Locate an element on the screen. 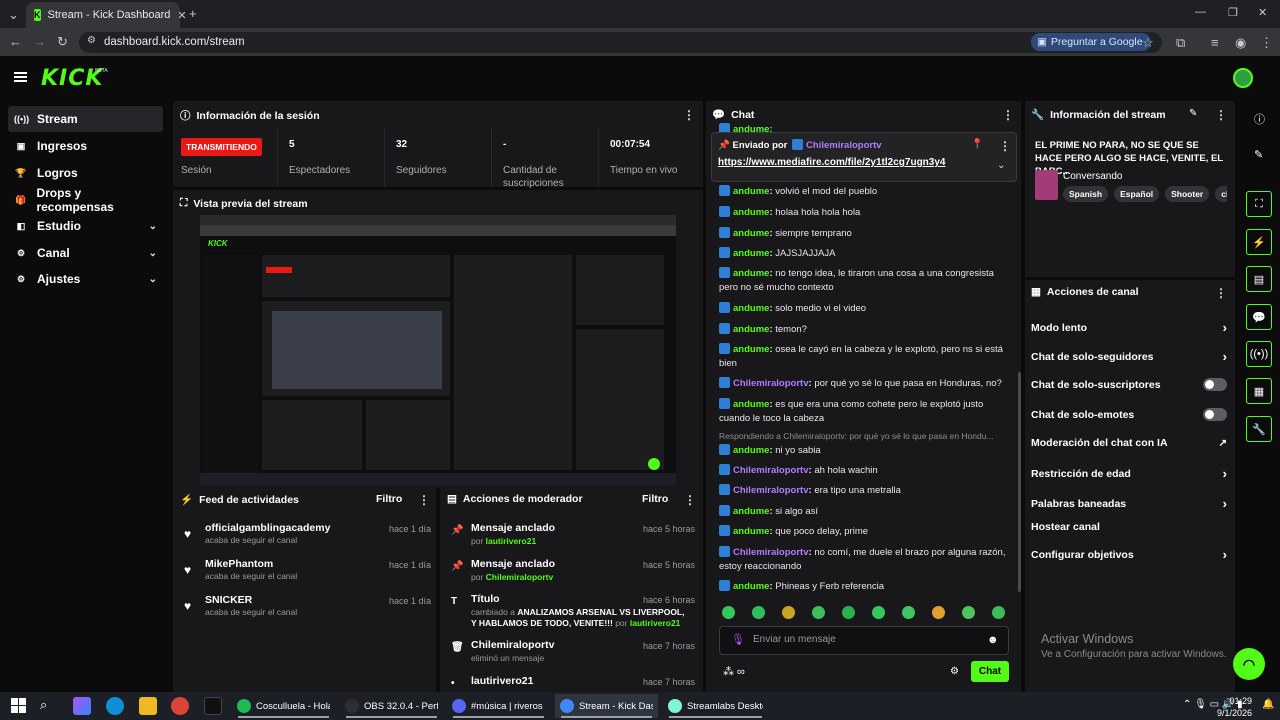 The image size is (1280, 720). chat-message: andume: solo medio vi el video is located at coordinates (865, 309).